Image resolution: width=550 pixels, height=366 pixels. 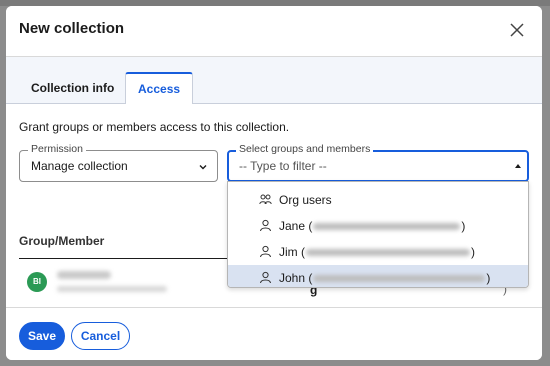 What do you see at coordinates (305, 149) in the screenshot?
I see `groups-members-label: Select groups and members` at bounding box center [305, 149].